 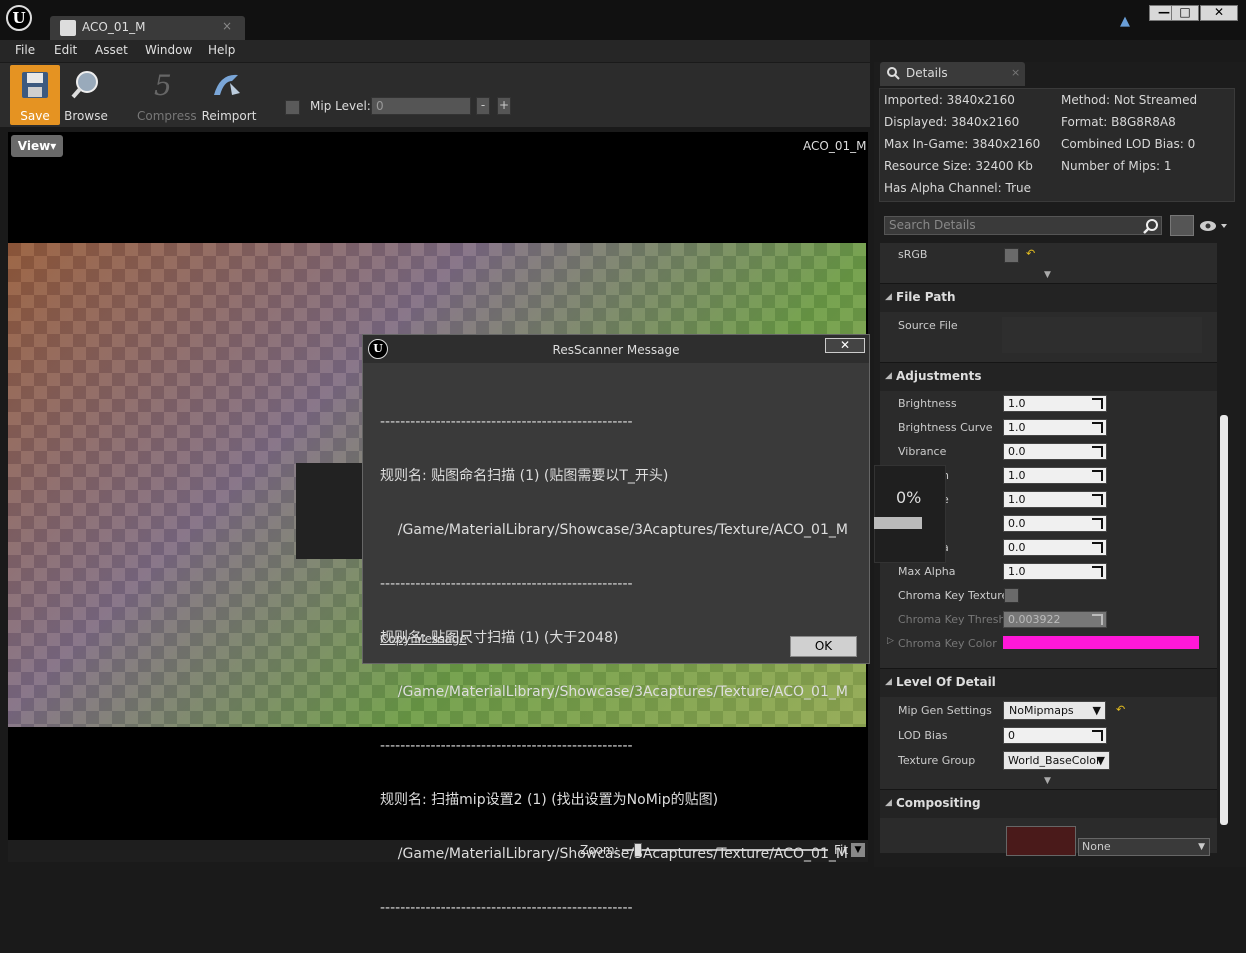 I want to click on document-tab: ACO_01_M ×, so click(x=147, y=28).